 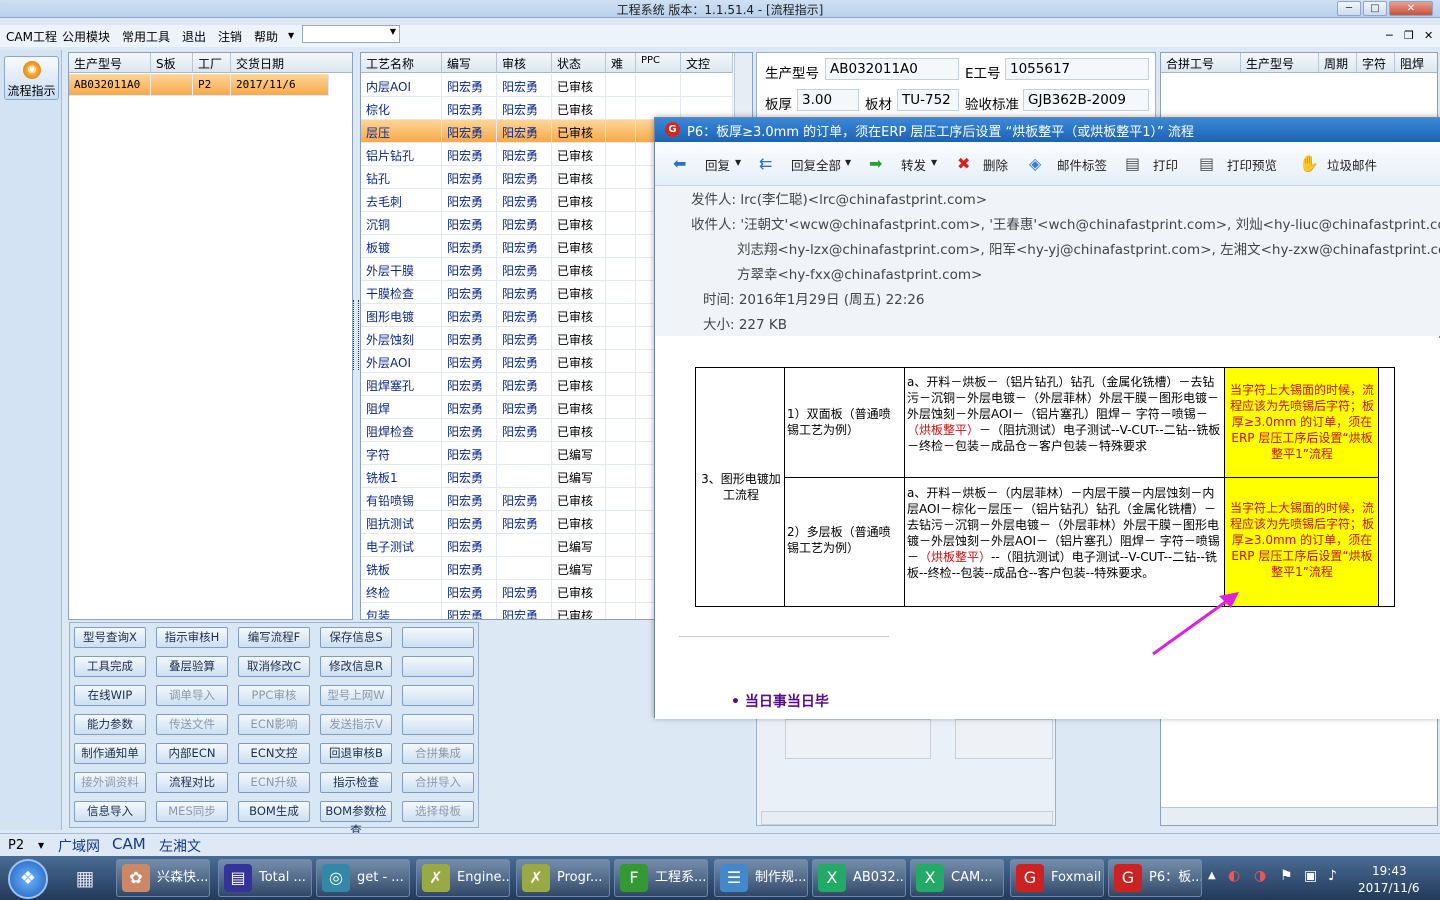 What do you see at coordinates (679, 163) in the screenshot?
I see `reply-icon: ⬅` at bounding box center [679, 163].